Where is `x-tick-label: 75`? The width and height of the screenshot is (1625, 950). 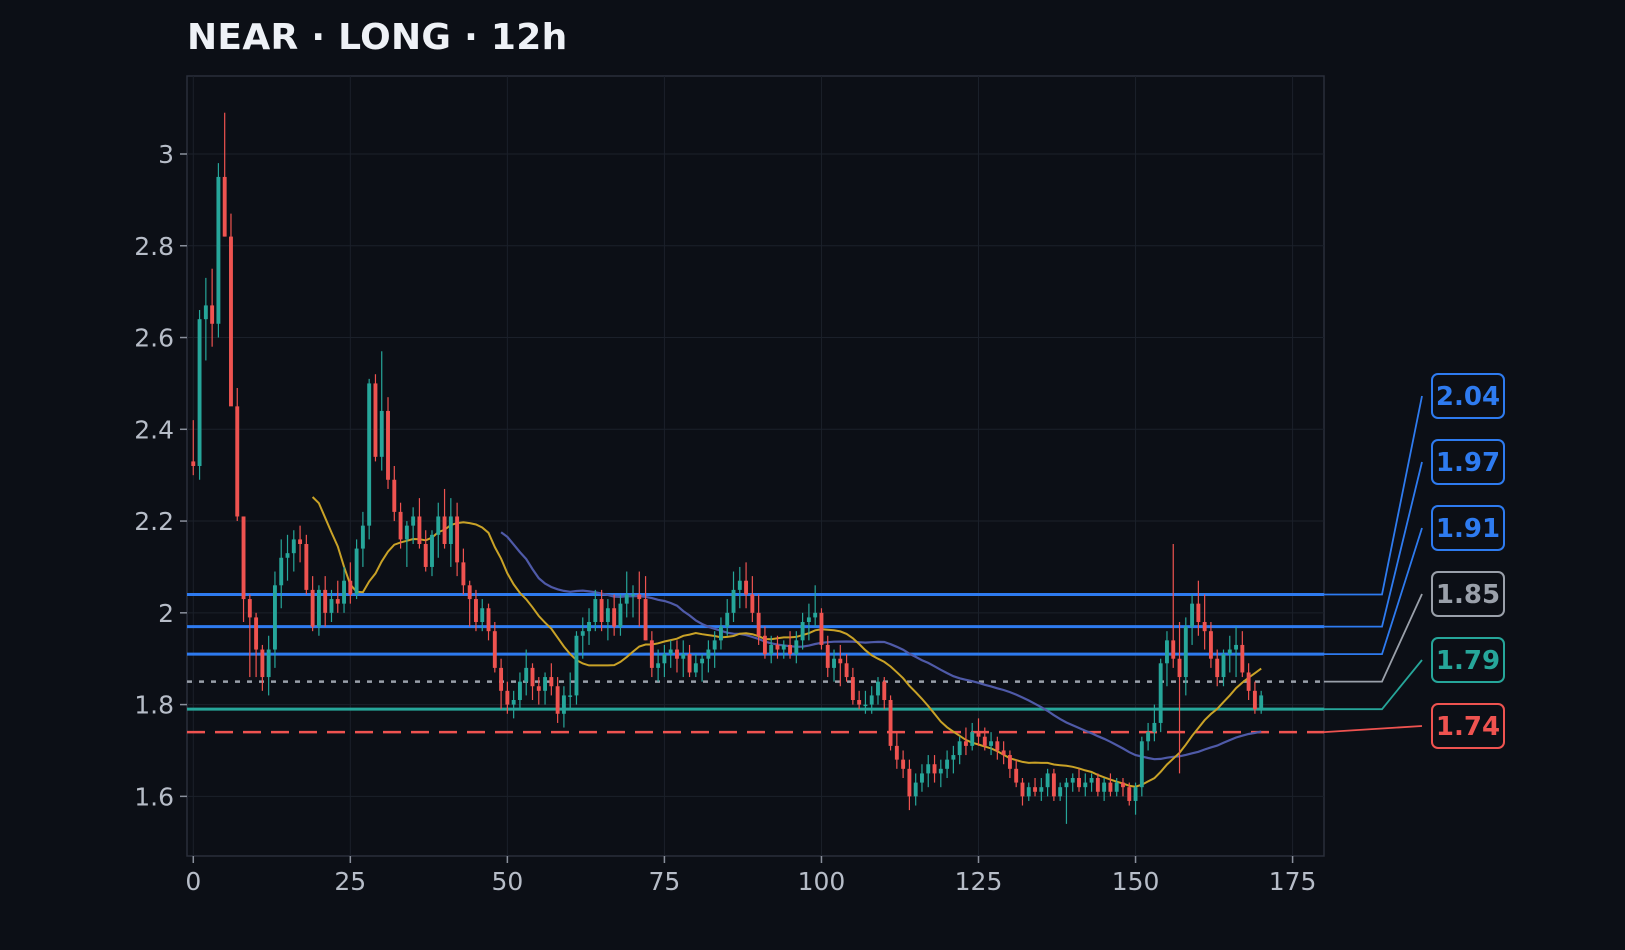
x-tick-label: 75 is located at coordinates (665, 881).